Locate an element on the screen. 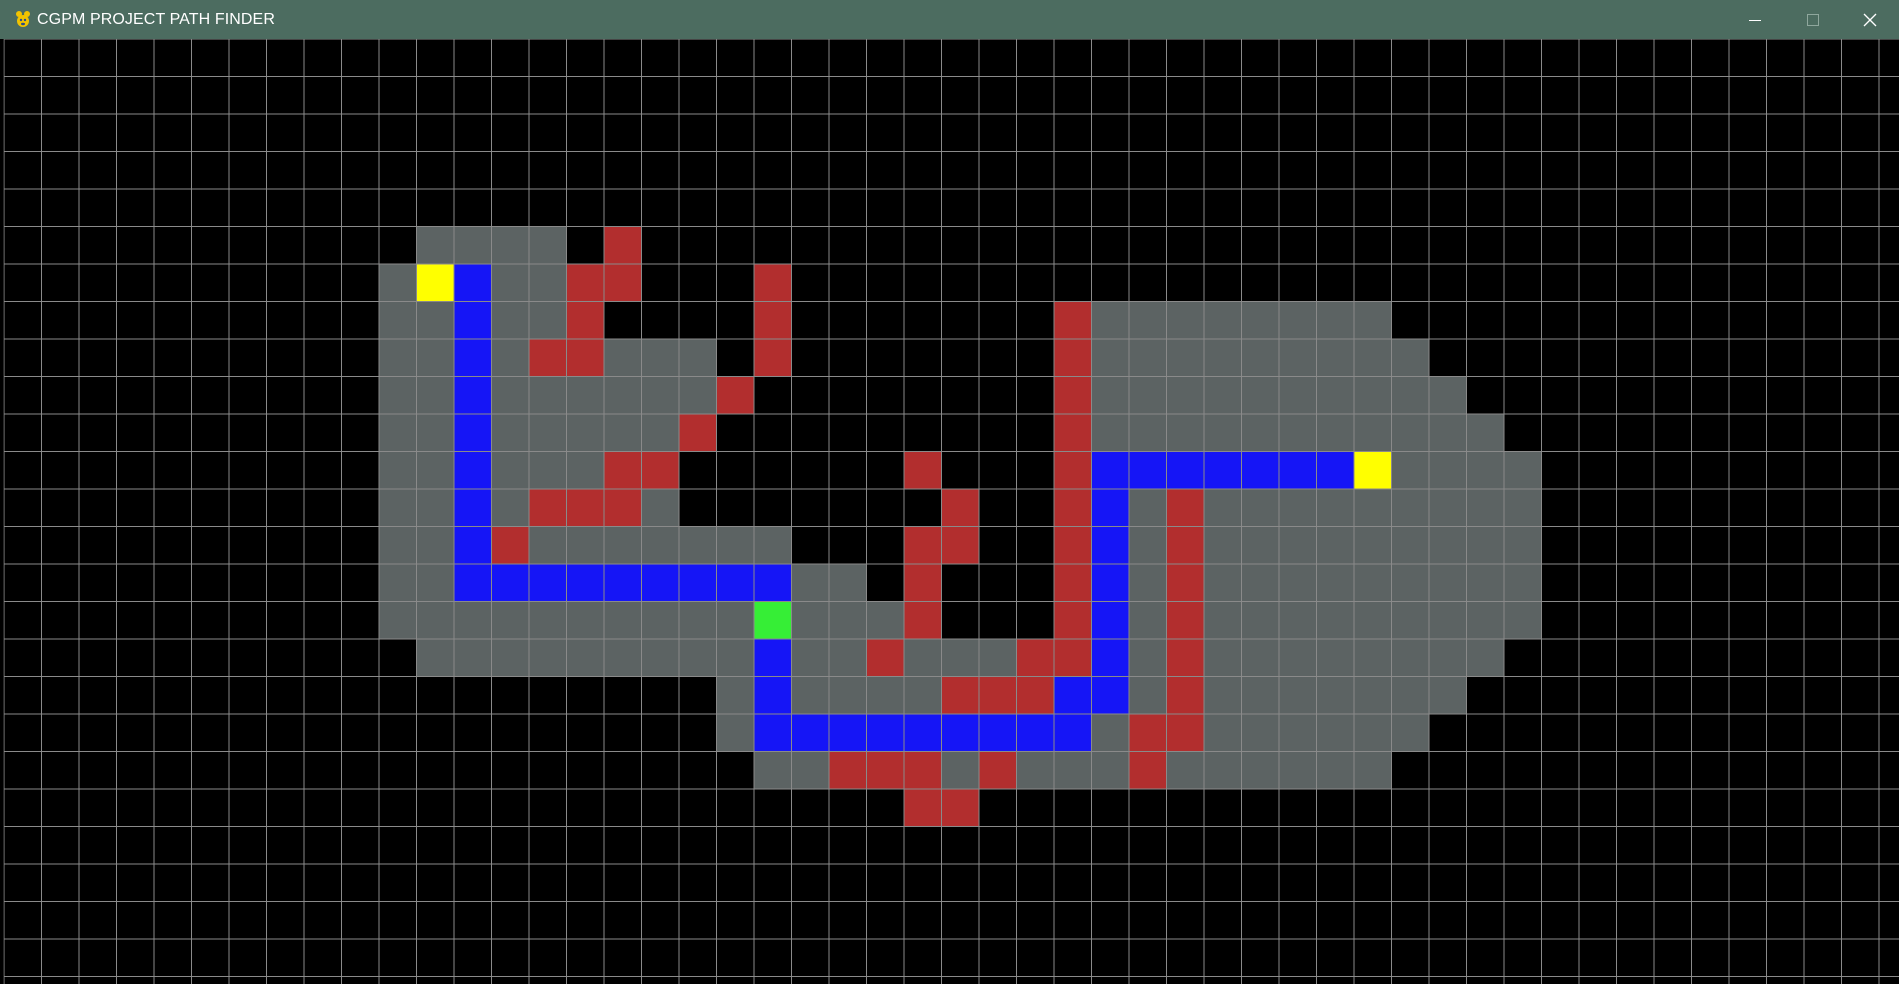 Image resolution: width=1899 pixels, height=984 pixels. cell-end is located at coordinates (1373, 470).